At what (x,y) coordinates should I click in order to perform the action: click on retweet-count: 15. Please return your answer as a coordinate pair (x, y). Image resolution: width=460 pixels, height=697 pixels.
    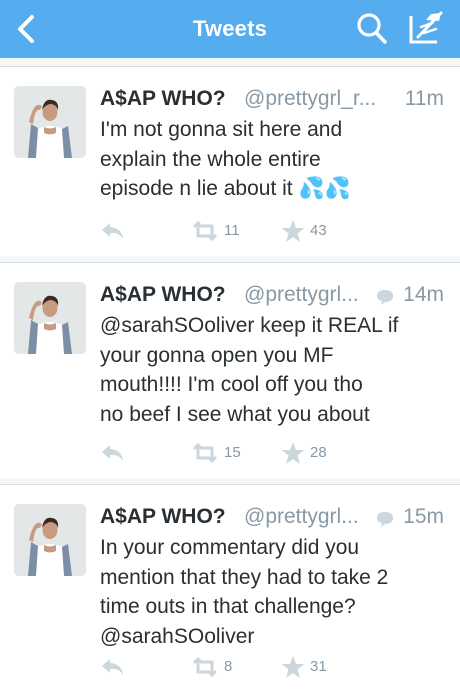
    Looking at the image, I should click on (232, 452).